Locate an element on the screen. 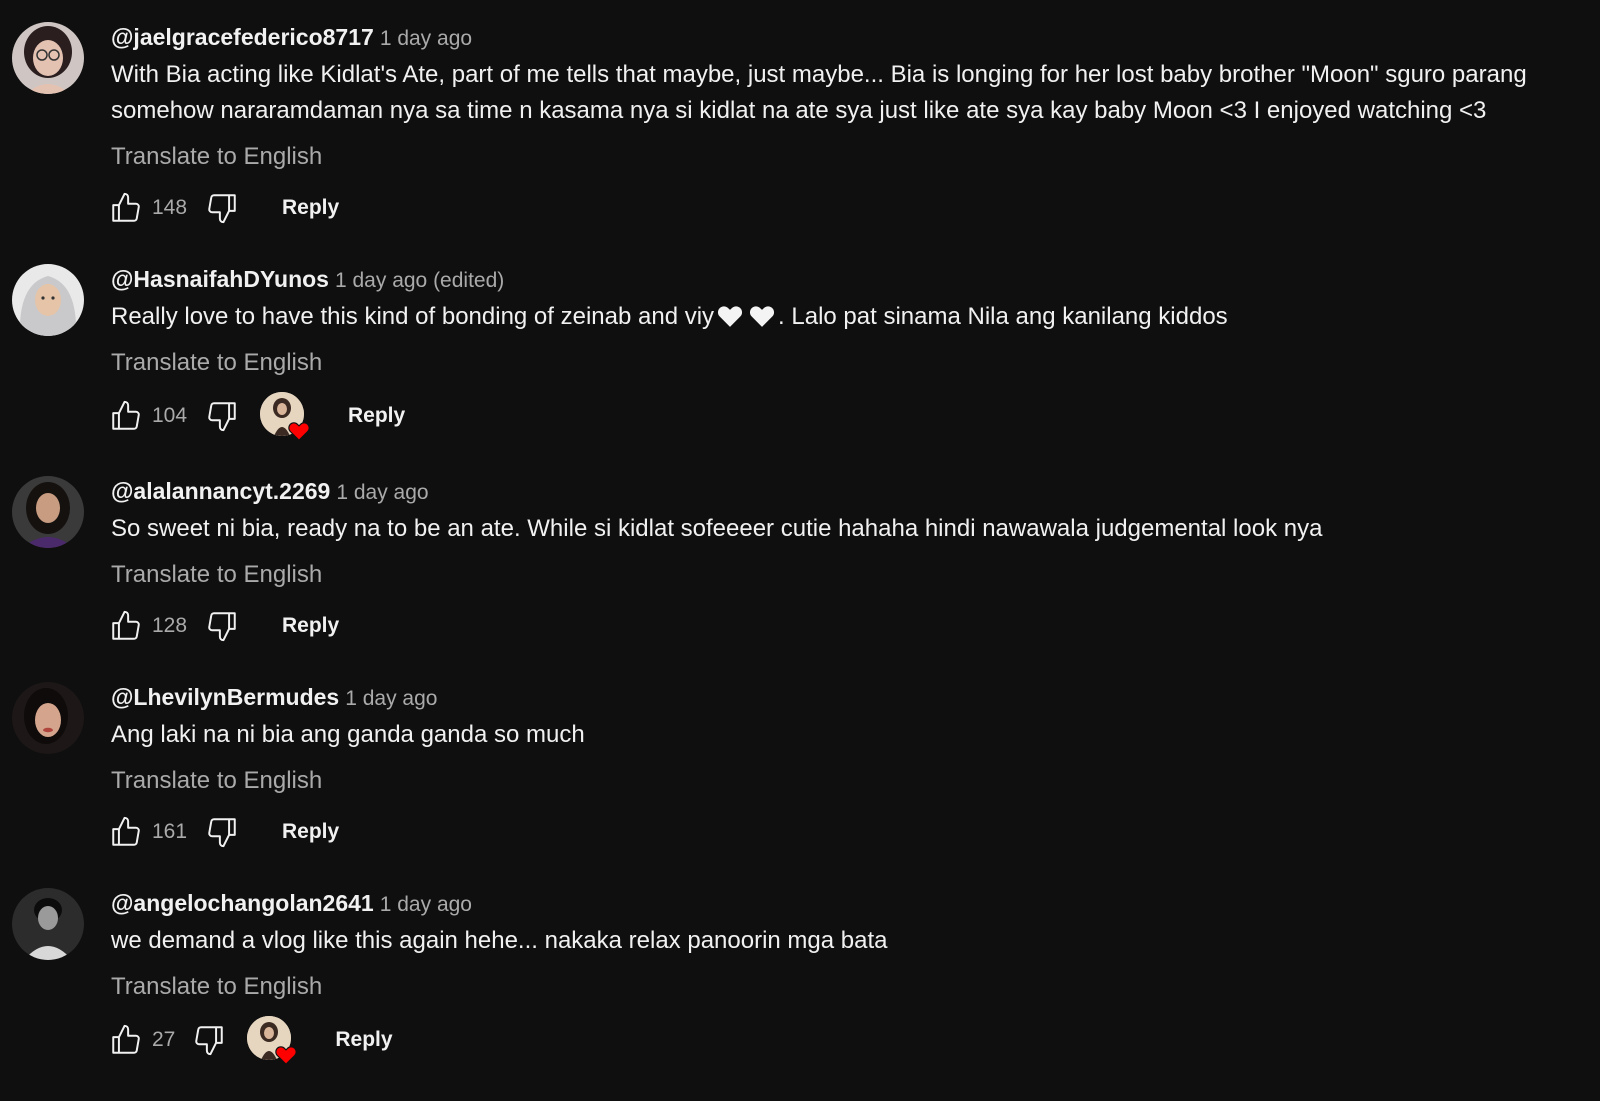 The image size is (1600, 1101). comment-timestamp: 1 day ago (edited) is located at coordinates (419, 280).